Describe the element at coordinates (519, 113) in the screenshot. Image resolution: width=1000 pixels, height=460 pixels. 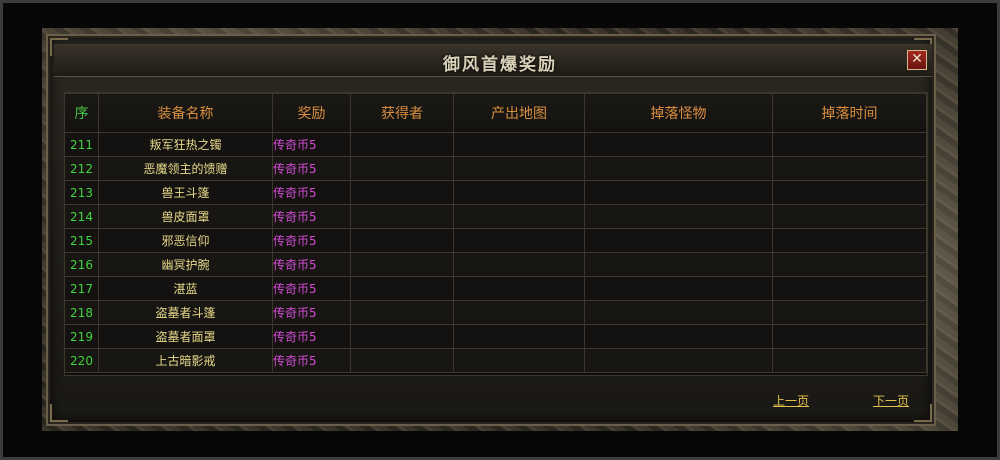
I see `column-header-map: 产出地图` at that location.